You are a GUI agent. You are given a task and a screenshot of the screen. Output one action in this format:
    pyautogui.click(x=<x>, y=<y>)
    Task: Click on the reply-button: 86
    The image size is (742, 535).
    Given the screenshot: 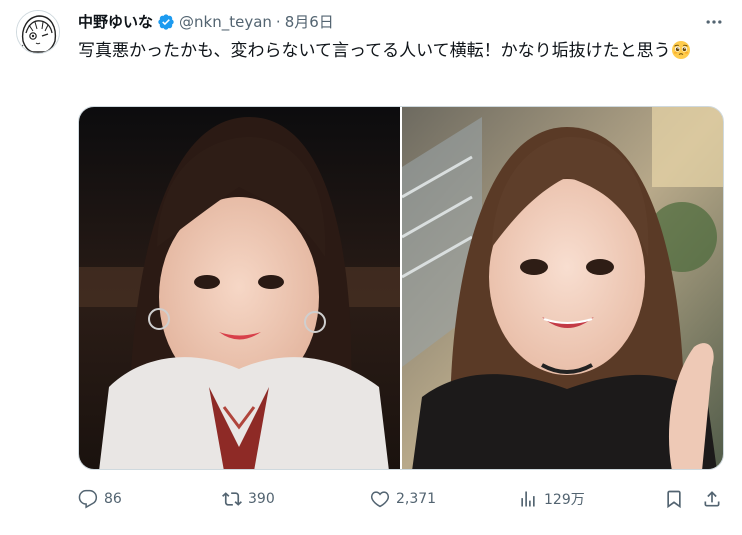 What is the action you would take?
    pyautogui.click(x=100, y=499)
    